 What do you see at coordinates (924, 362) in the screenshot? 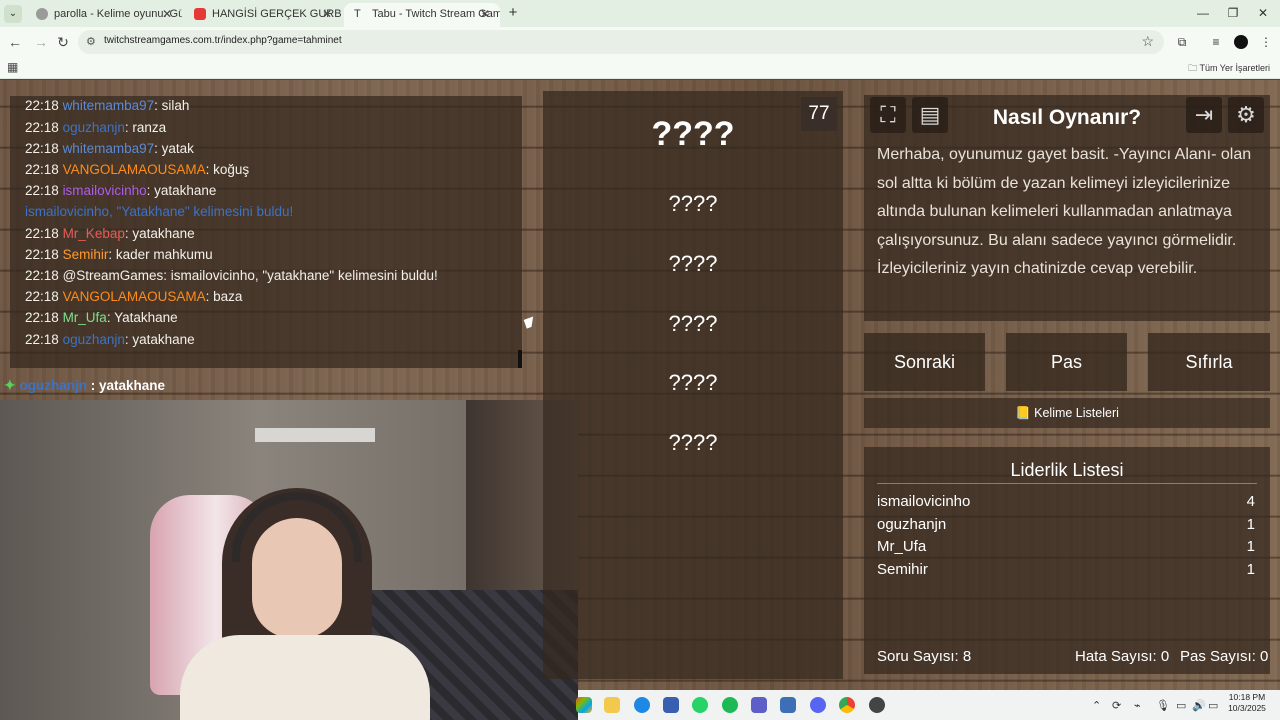
I see `next-button: Sonraki` at bounding box center [924, 362].